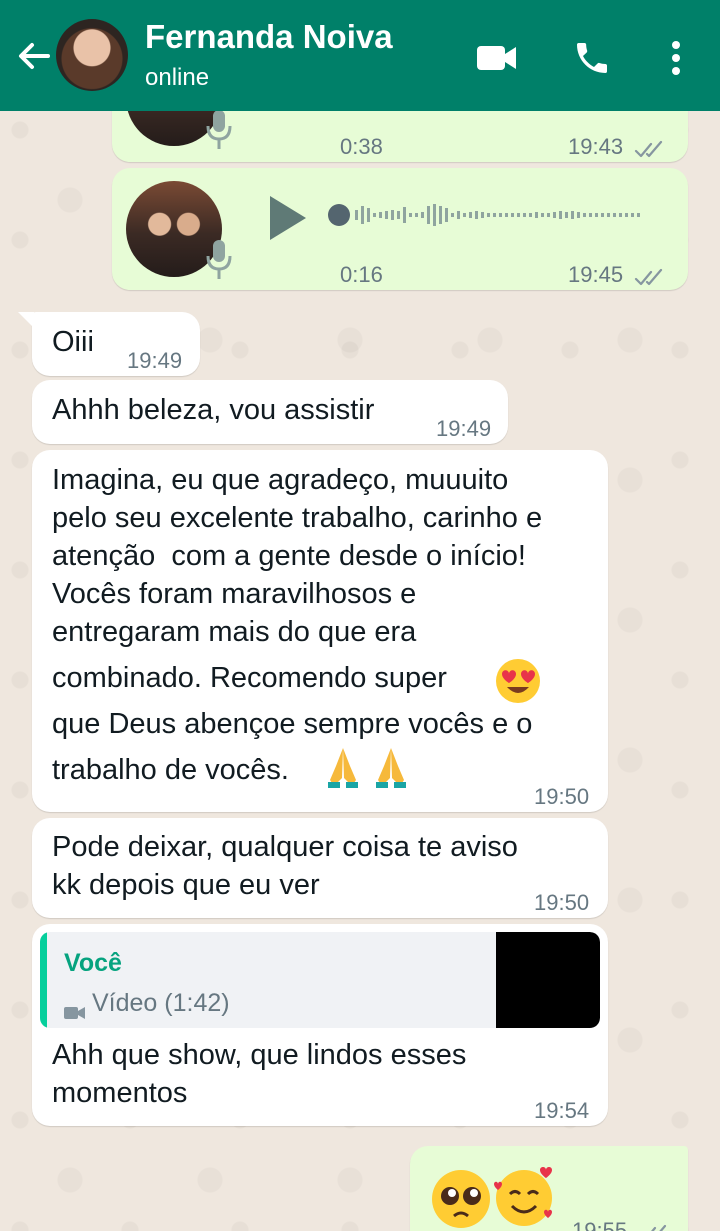 The width and height of the screenshot is (720, 1231). I want to click on message-time: 19:45, so click(596, 274).